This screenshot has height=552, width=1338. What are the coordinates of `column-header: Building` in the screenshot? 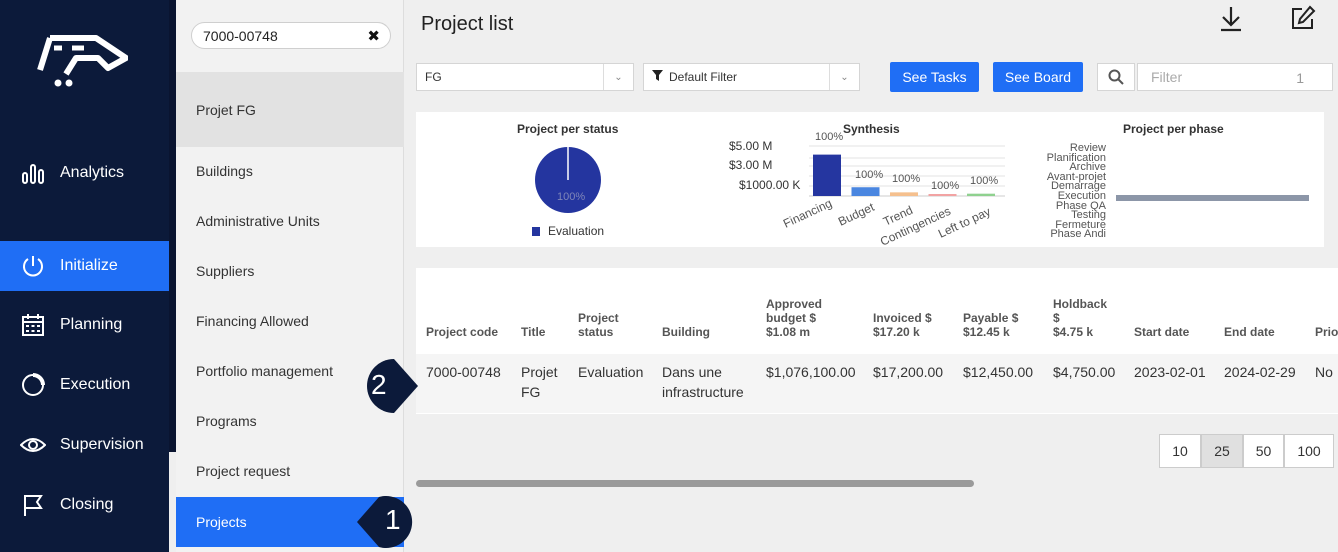 It's located at (686, 332).